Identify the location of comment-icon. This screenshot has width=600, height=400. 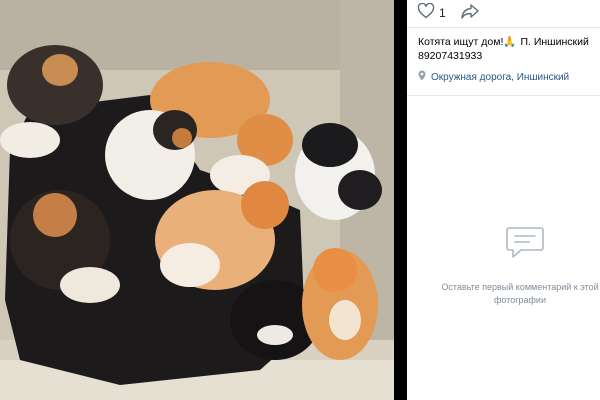
(525, 245).